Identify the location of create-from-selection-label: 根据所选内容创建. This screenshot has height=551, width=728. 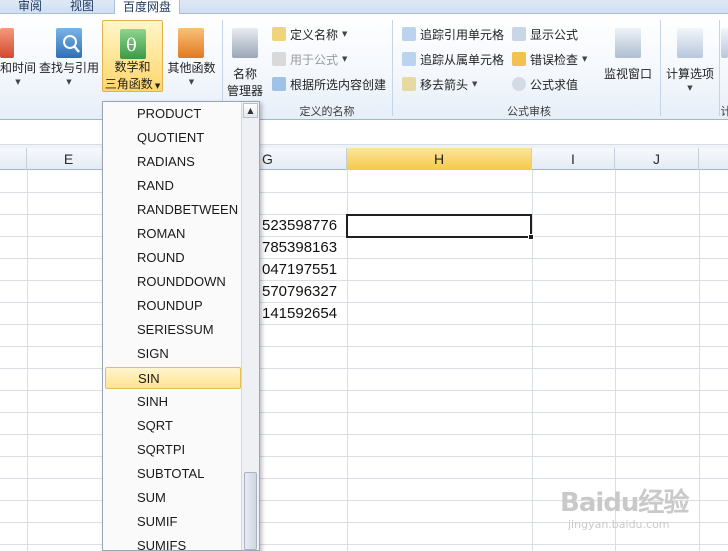
(338, 84).